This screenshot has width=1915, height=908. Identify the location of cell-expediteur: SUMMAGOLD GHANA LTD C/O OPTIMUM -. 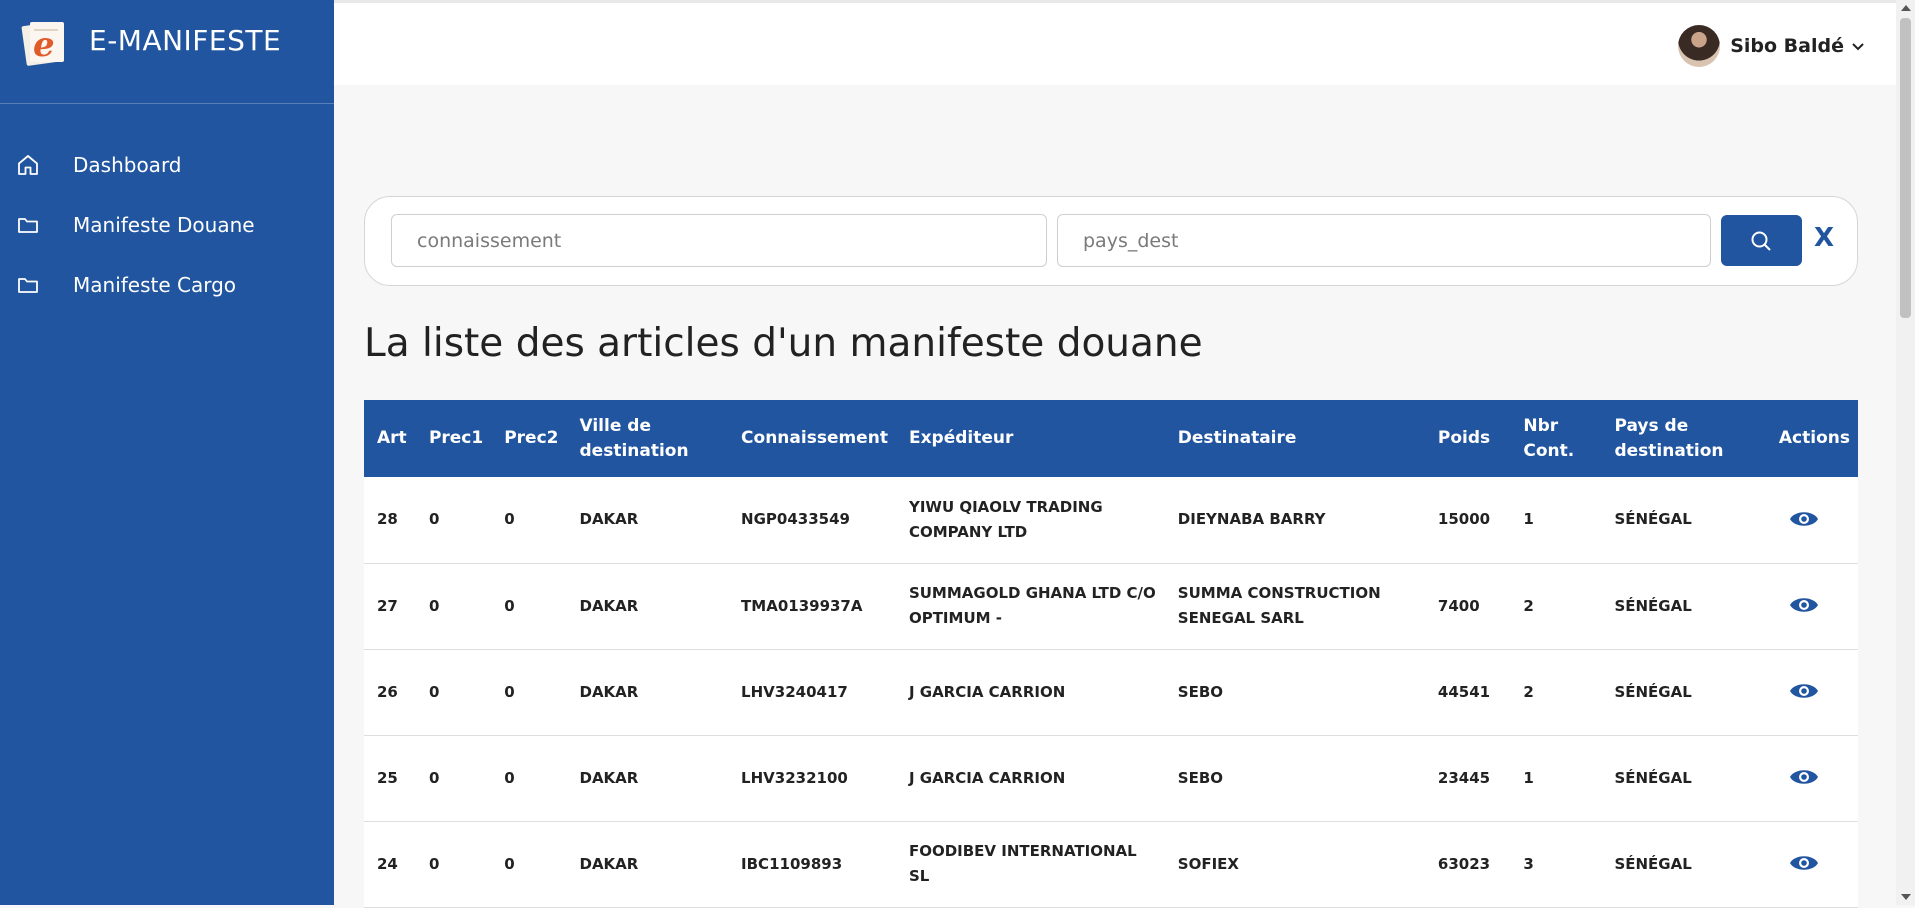
(1032, 605).